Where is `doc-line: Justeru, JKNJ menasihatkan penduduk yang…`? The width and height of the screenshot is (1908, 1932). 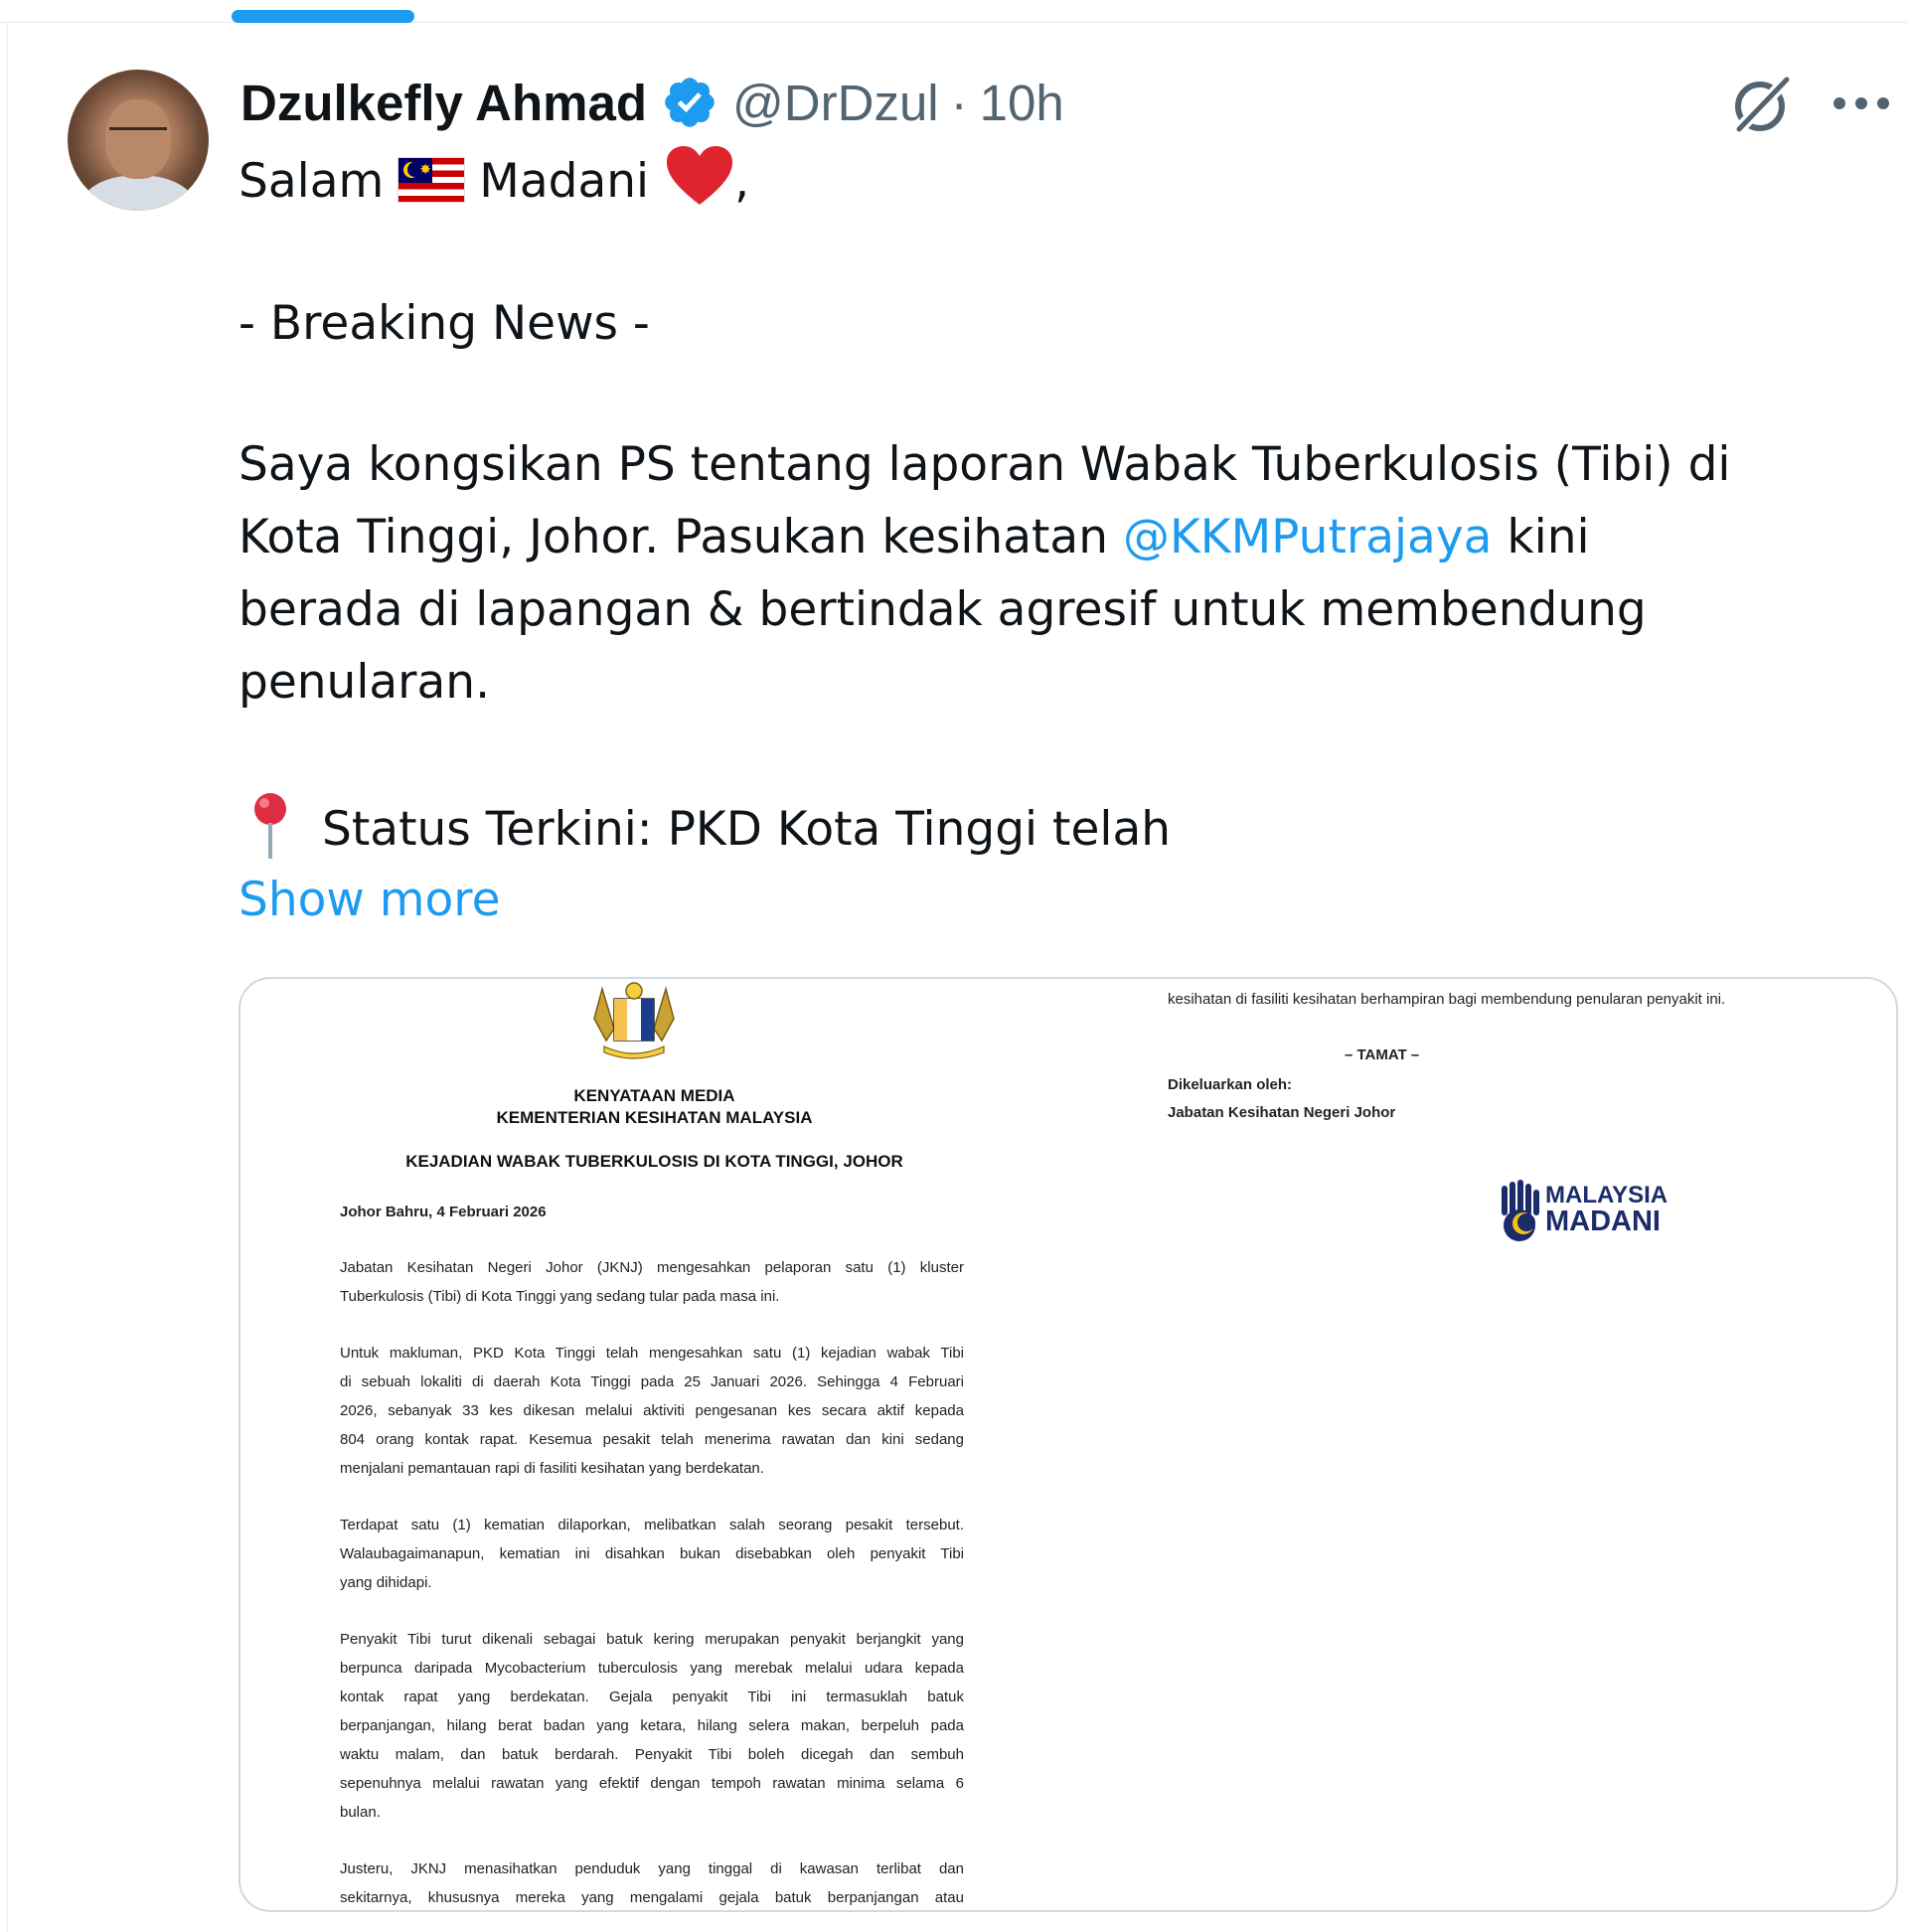 doc-line: Justeru, JKNJ menasihatkan penduduk yang… is located at coordinates (652, 1868).